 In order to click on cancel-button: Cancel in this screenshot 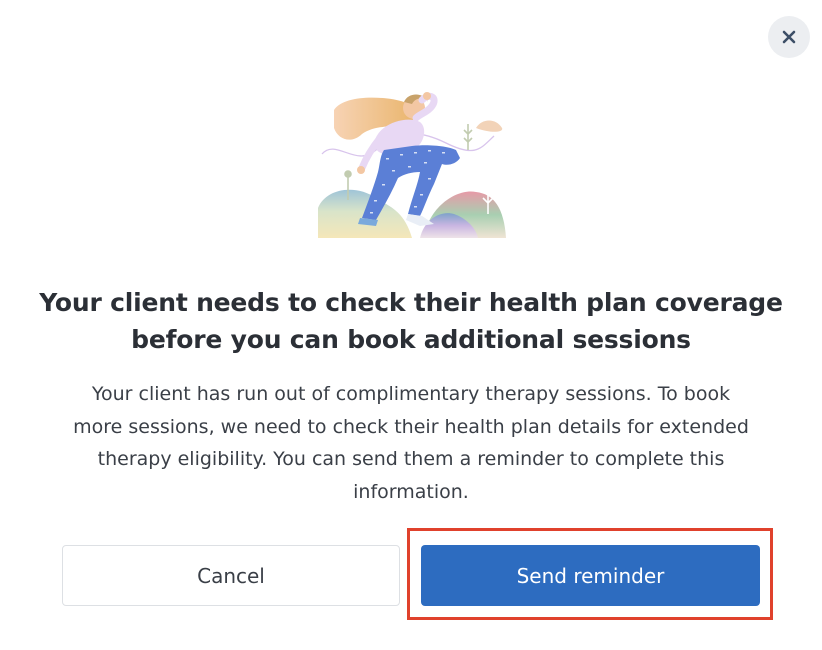, I will do `click(231, 575)`.